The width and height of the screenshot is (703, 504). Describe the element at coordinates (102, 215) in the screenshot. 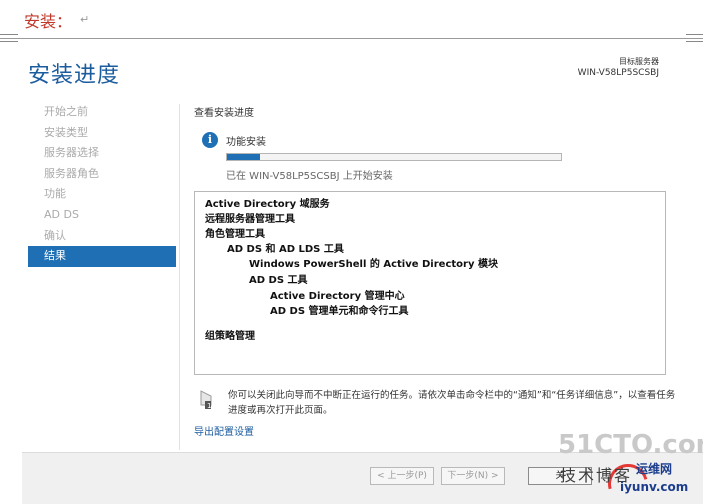

I see `nav-item-ad-ds: AD DS` at that location.